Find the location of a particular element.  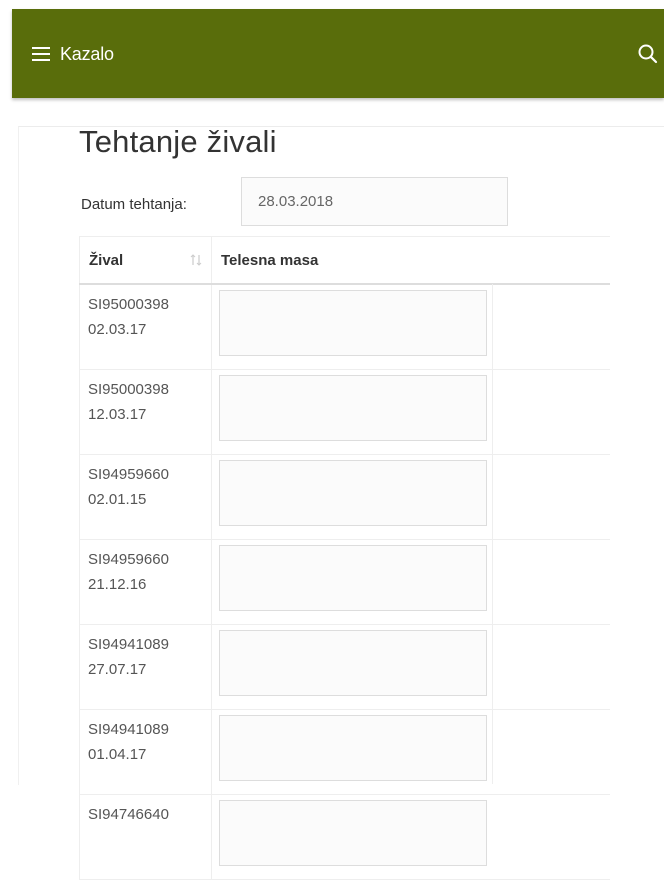

table-header-row: Žival Telesna masa is located at coordinates (344, 260).